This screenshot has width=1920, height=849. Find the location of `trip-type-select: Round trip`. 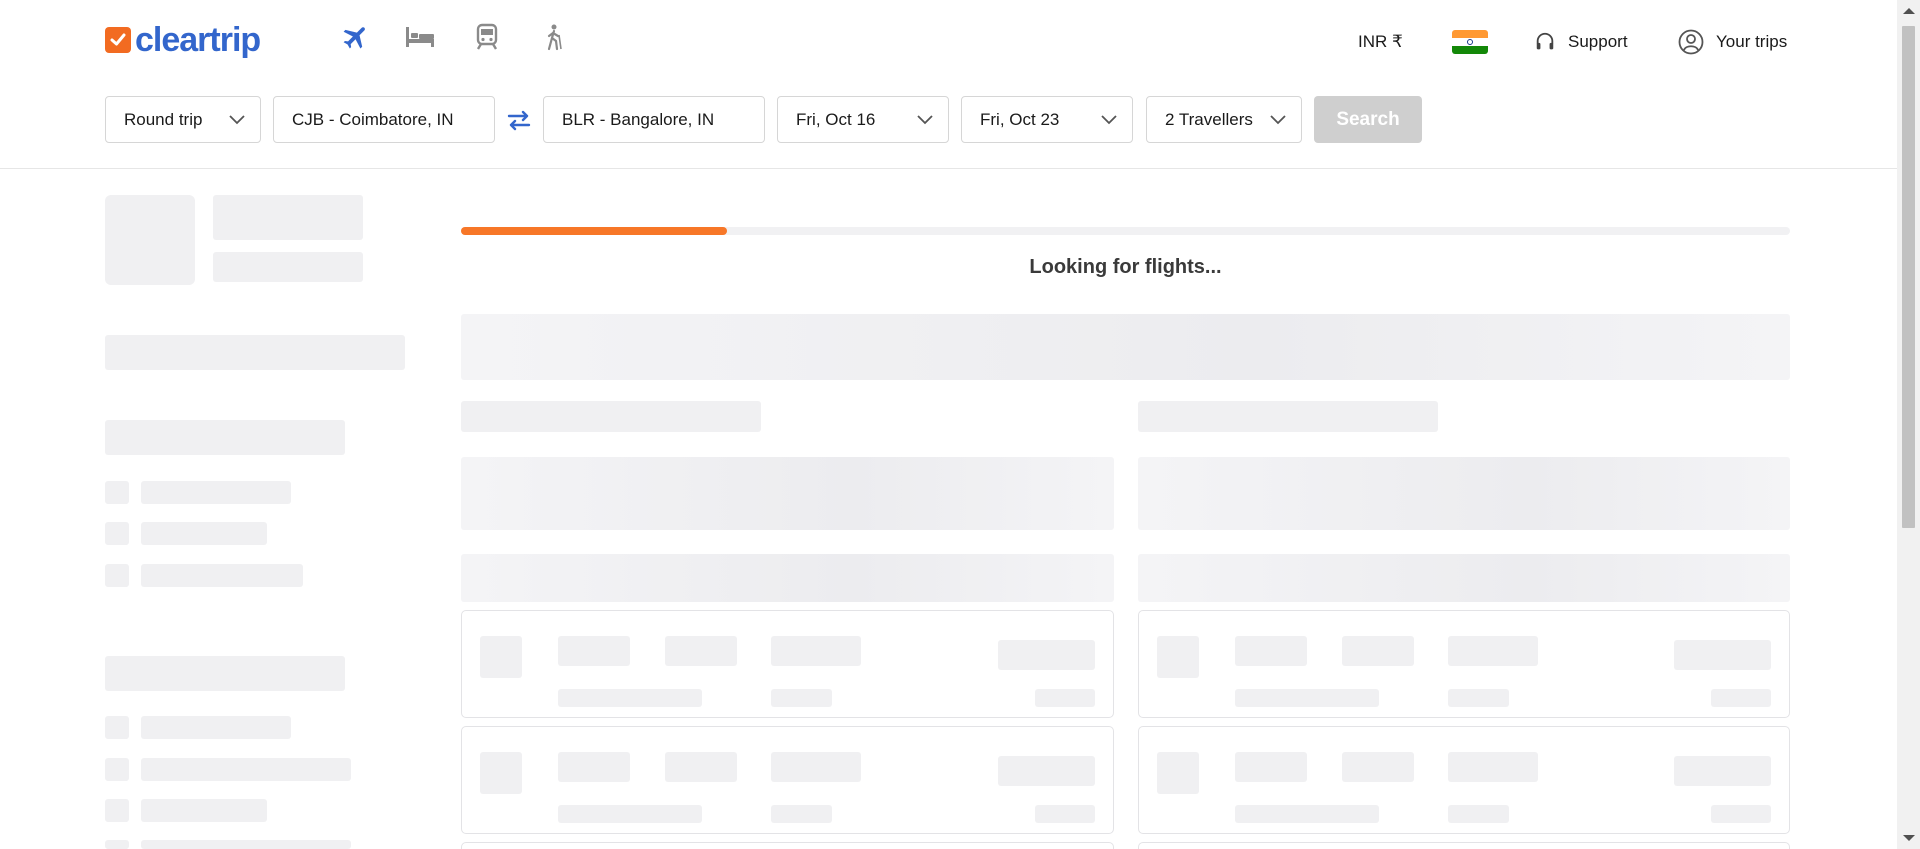

trip-type-select: Round trip is located at coordinates (183, 119).